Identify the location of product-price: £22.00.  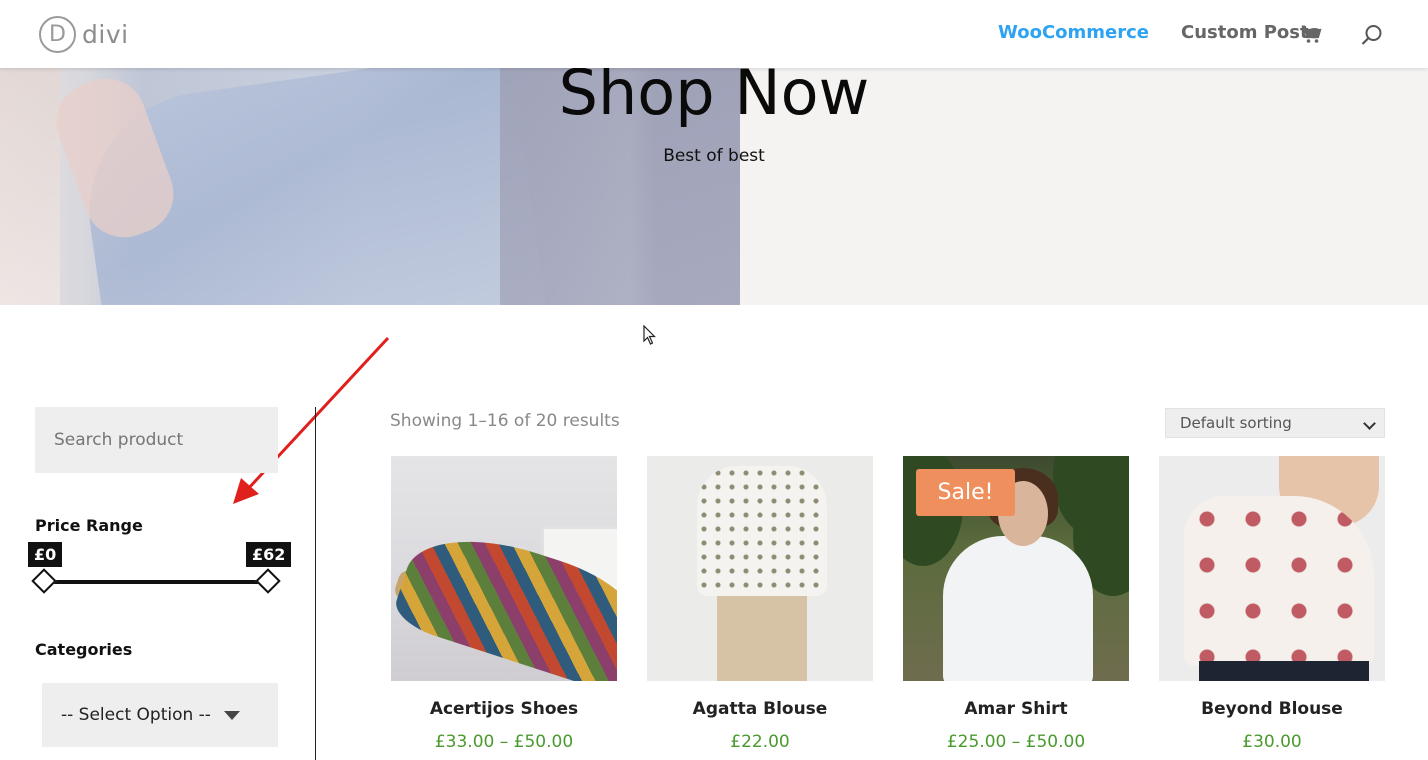
(760, 742).